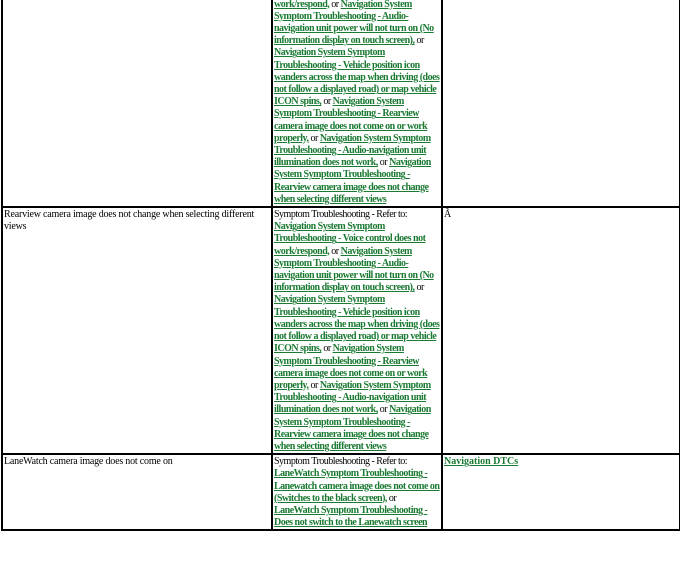 This screenshot has width=680, height=566. I want to click on navigation-dtcs-link: Navigation DTCs, so click(481, 461).